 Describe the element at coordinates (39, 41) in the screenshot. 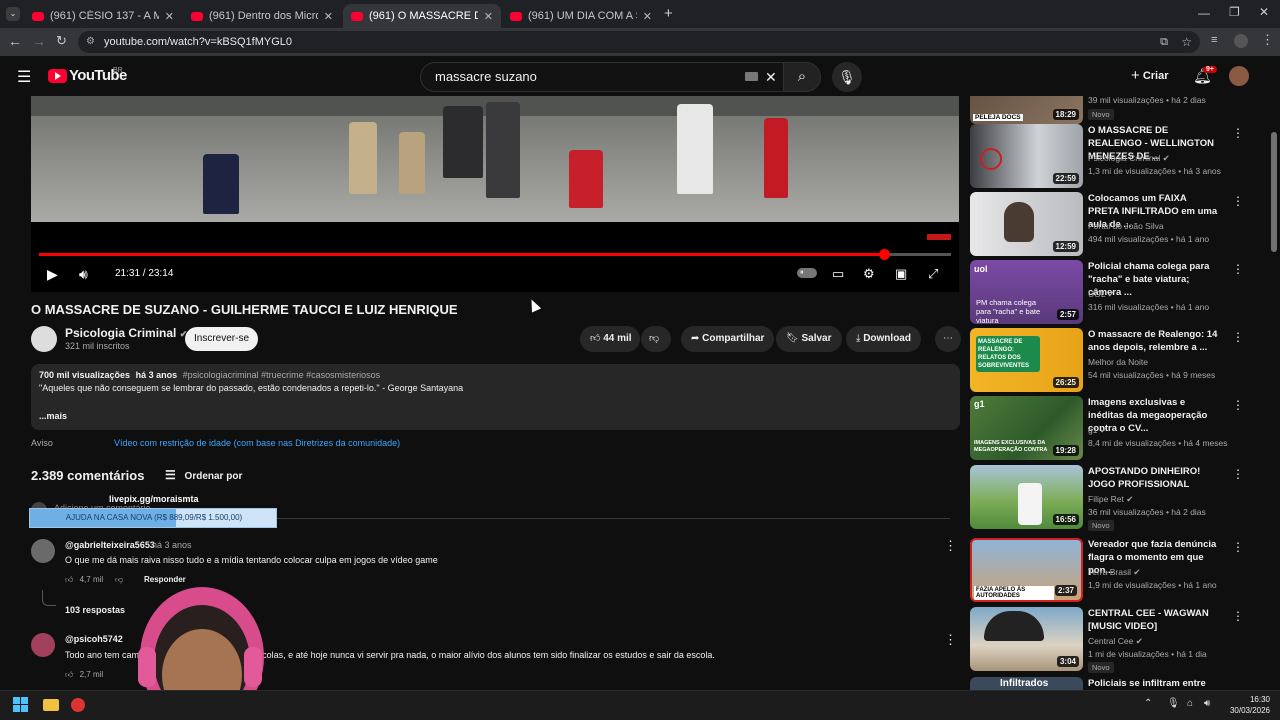

I see `forward-arrow-icon: →` at that location.